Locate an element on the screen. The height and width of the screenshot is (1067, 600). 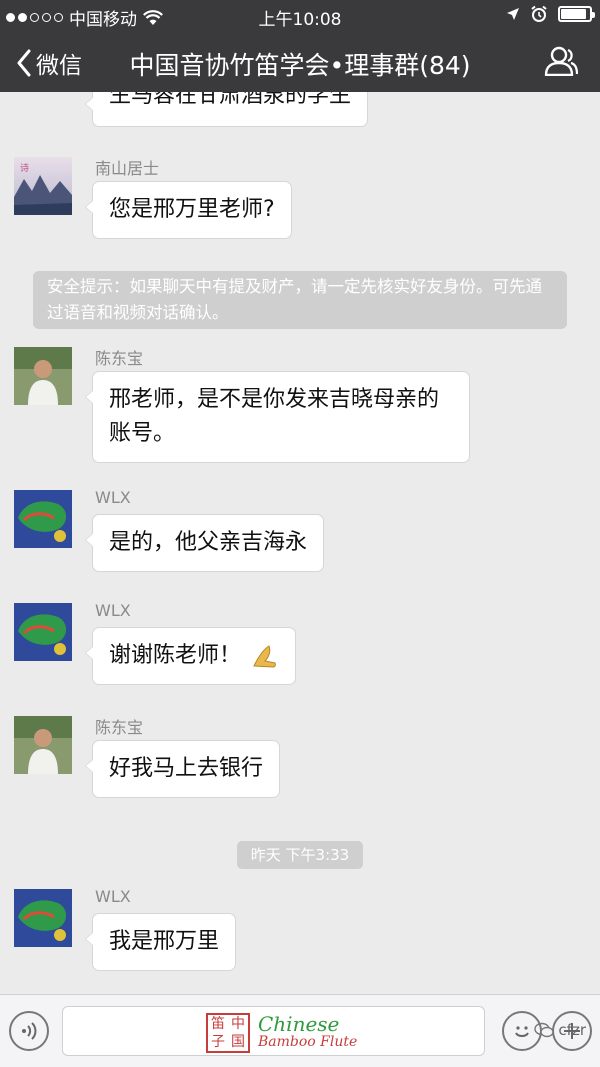
wechat-logo-icon is located at coordinates (544, 1030).